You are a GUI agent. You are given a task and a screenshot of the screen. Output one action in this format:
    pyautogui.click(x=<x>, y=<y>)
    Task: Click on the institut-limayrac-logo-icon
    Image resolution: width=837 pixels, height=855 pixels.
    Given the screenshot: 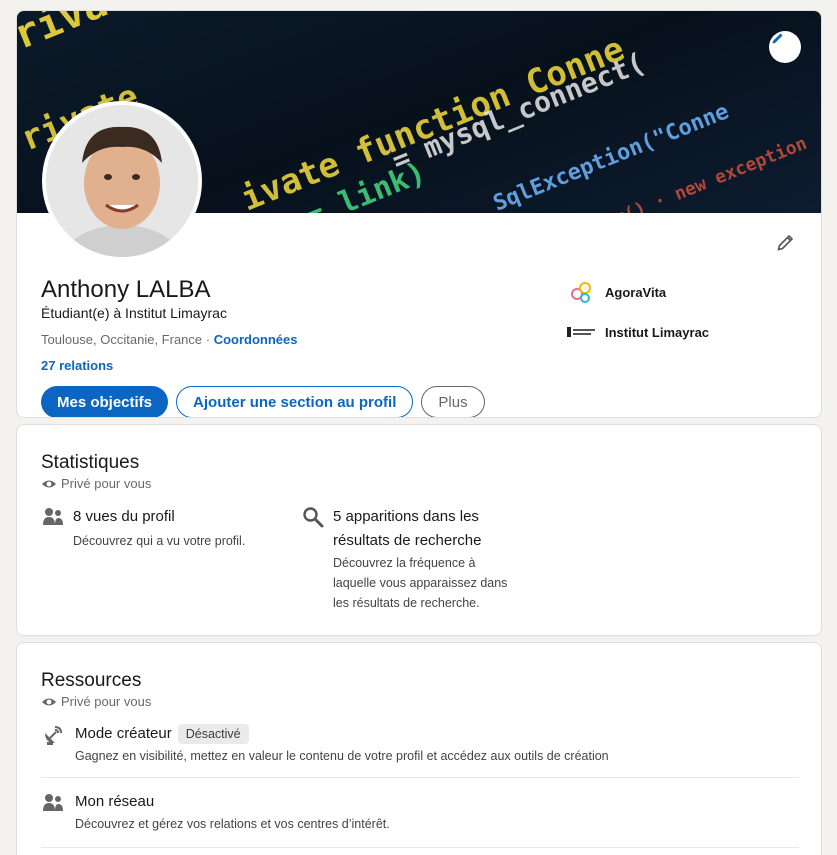 What is the action you would take?
    pyautogui.click(x=581, y=332)
    